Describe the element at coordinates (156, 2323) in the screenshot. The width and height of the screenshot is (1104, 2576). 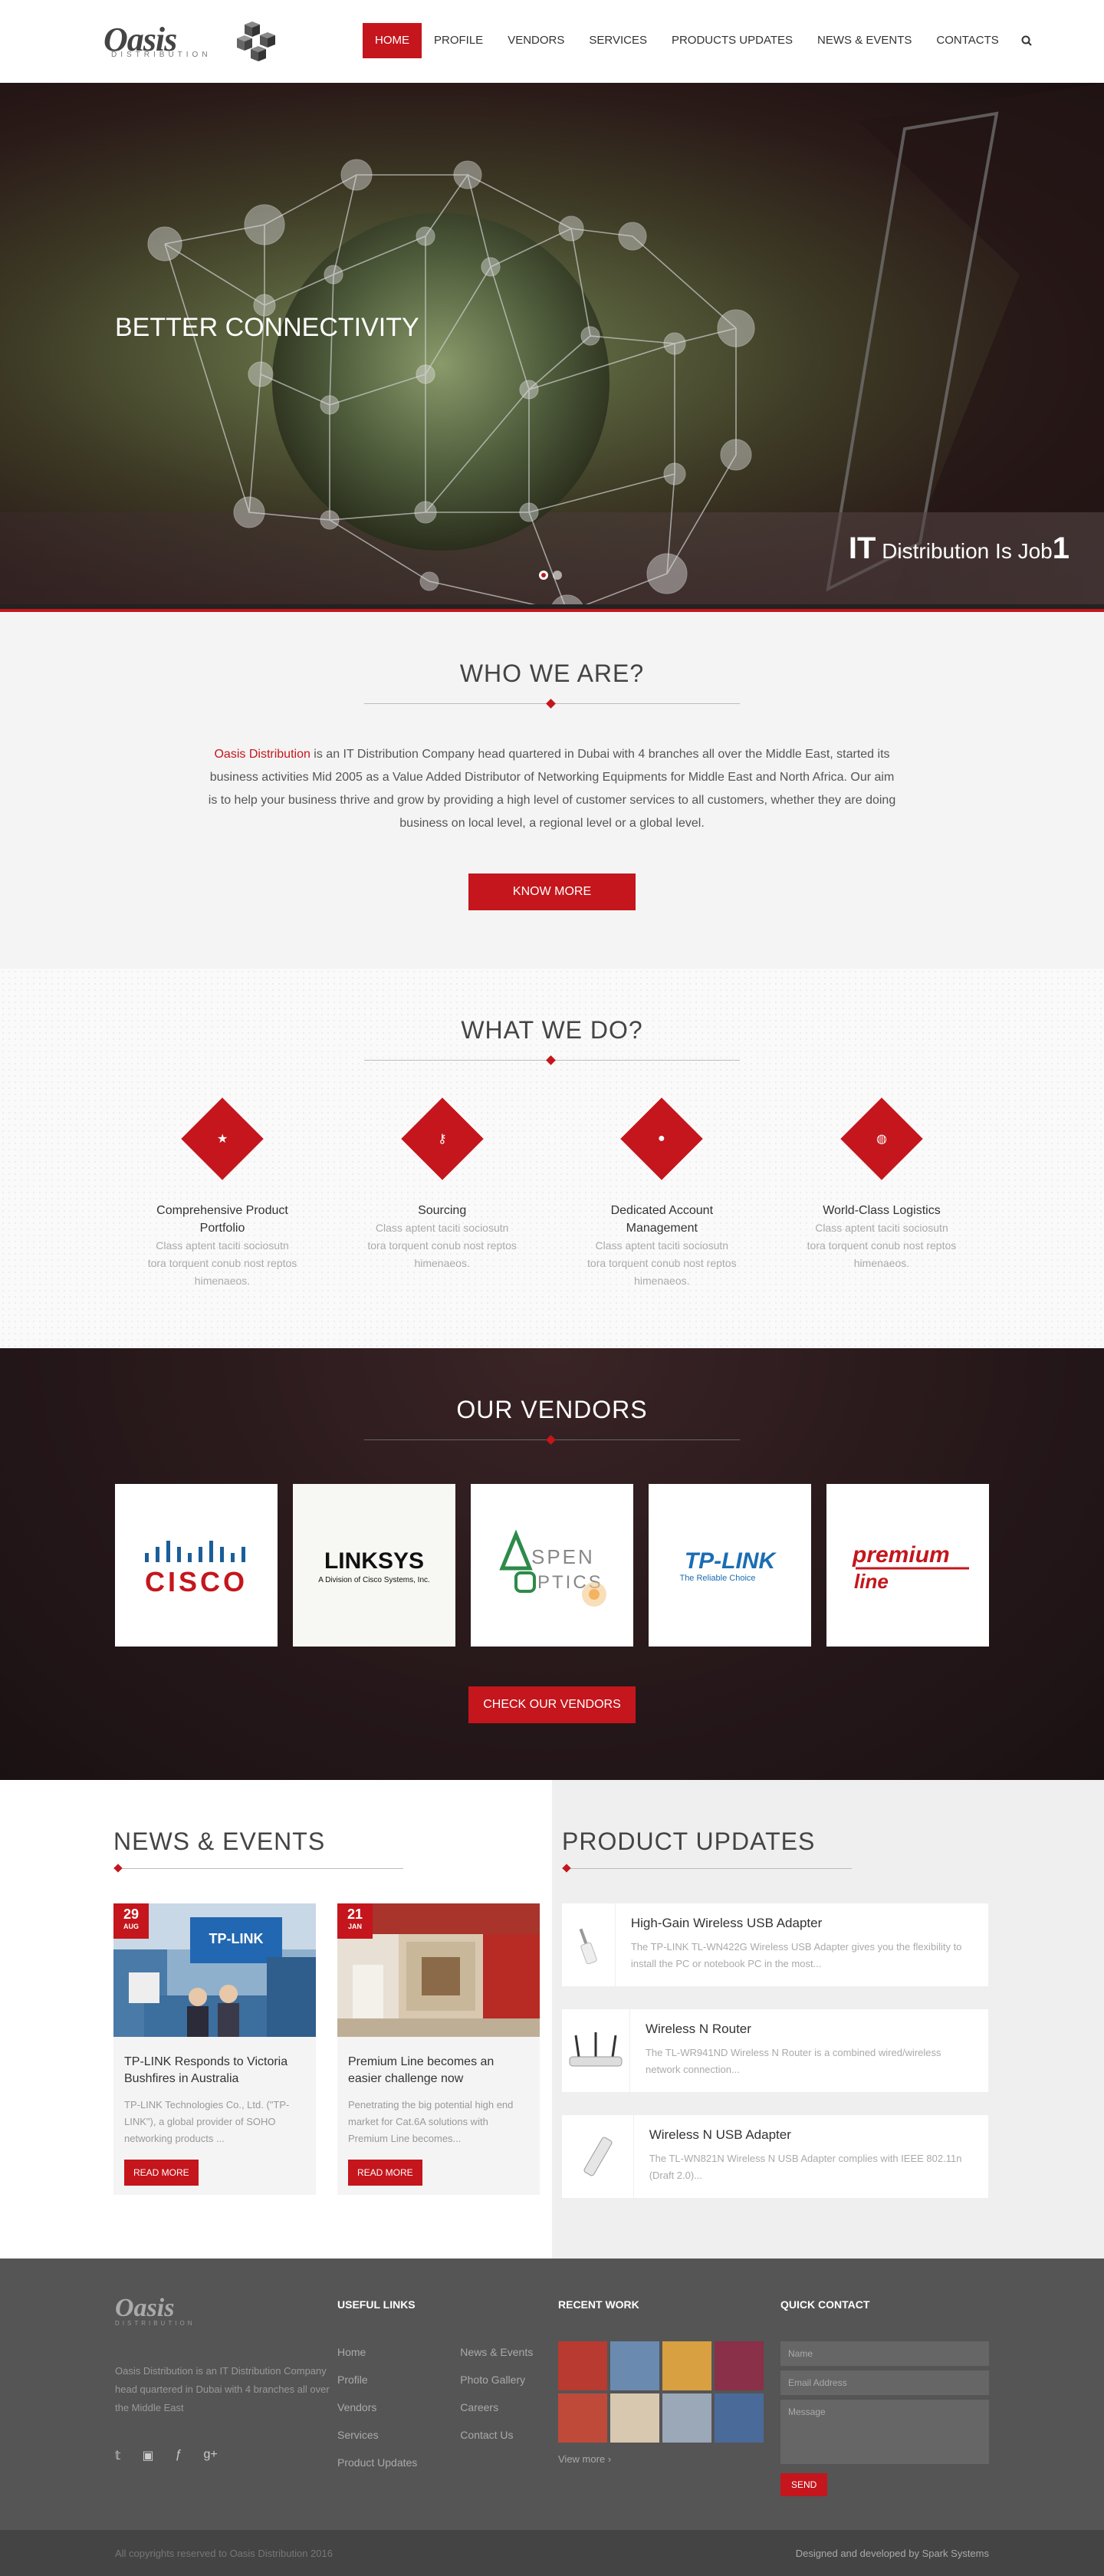
I see `footer-logo-subtitle: DISTRIBUTION` at that location.